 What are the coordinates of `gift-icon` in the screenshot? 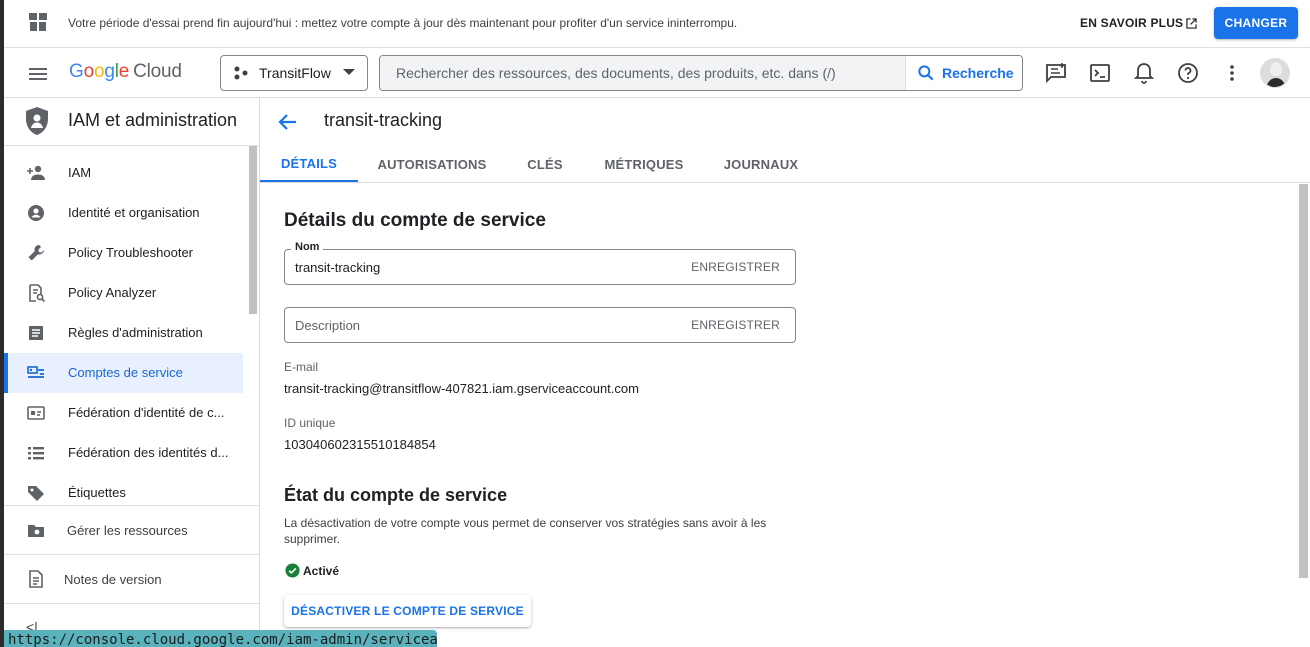 It's located at (38, 22).